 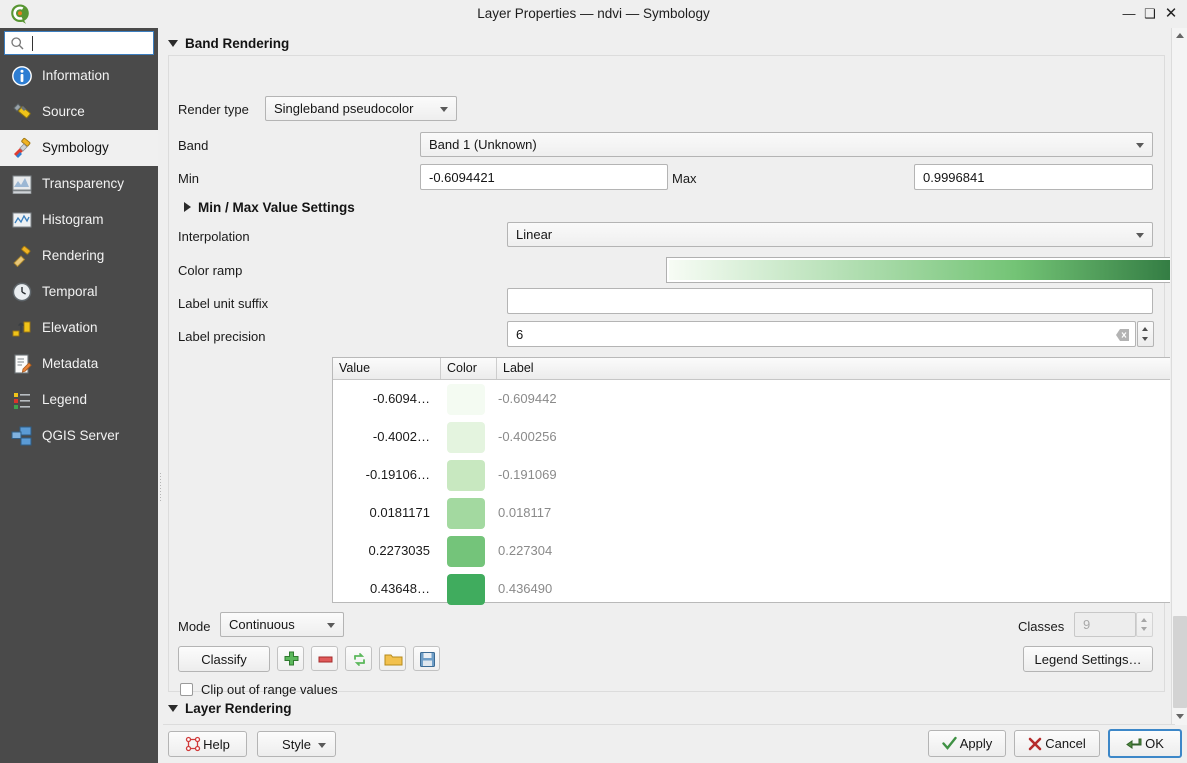 What do you see at coordinates (1057, 743) in the screenshot?
I see `cancel-button: Cancel` at bounding box center [1057, 743].